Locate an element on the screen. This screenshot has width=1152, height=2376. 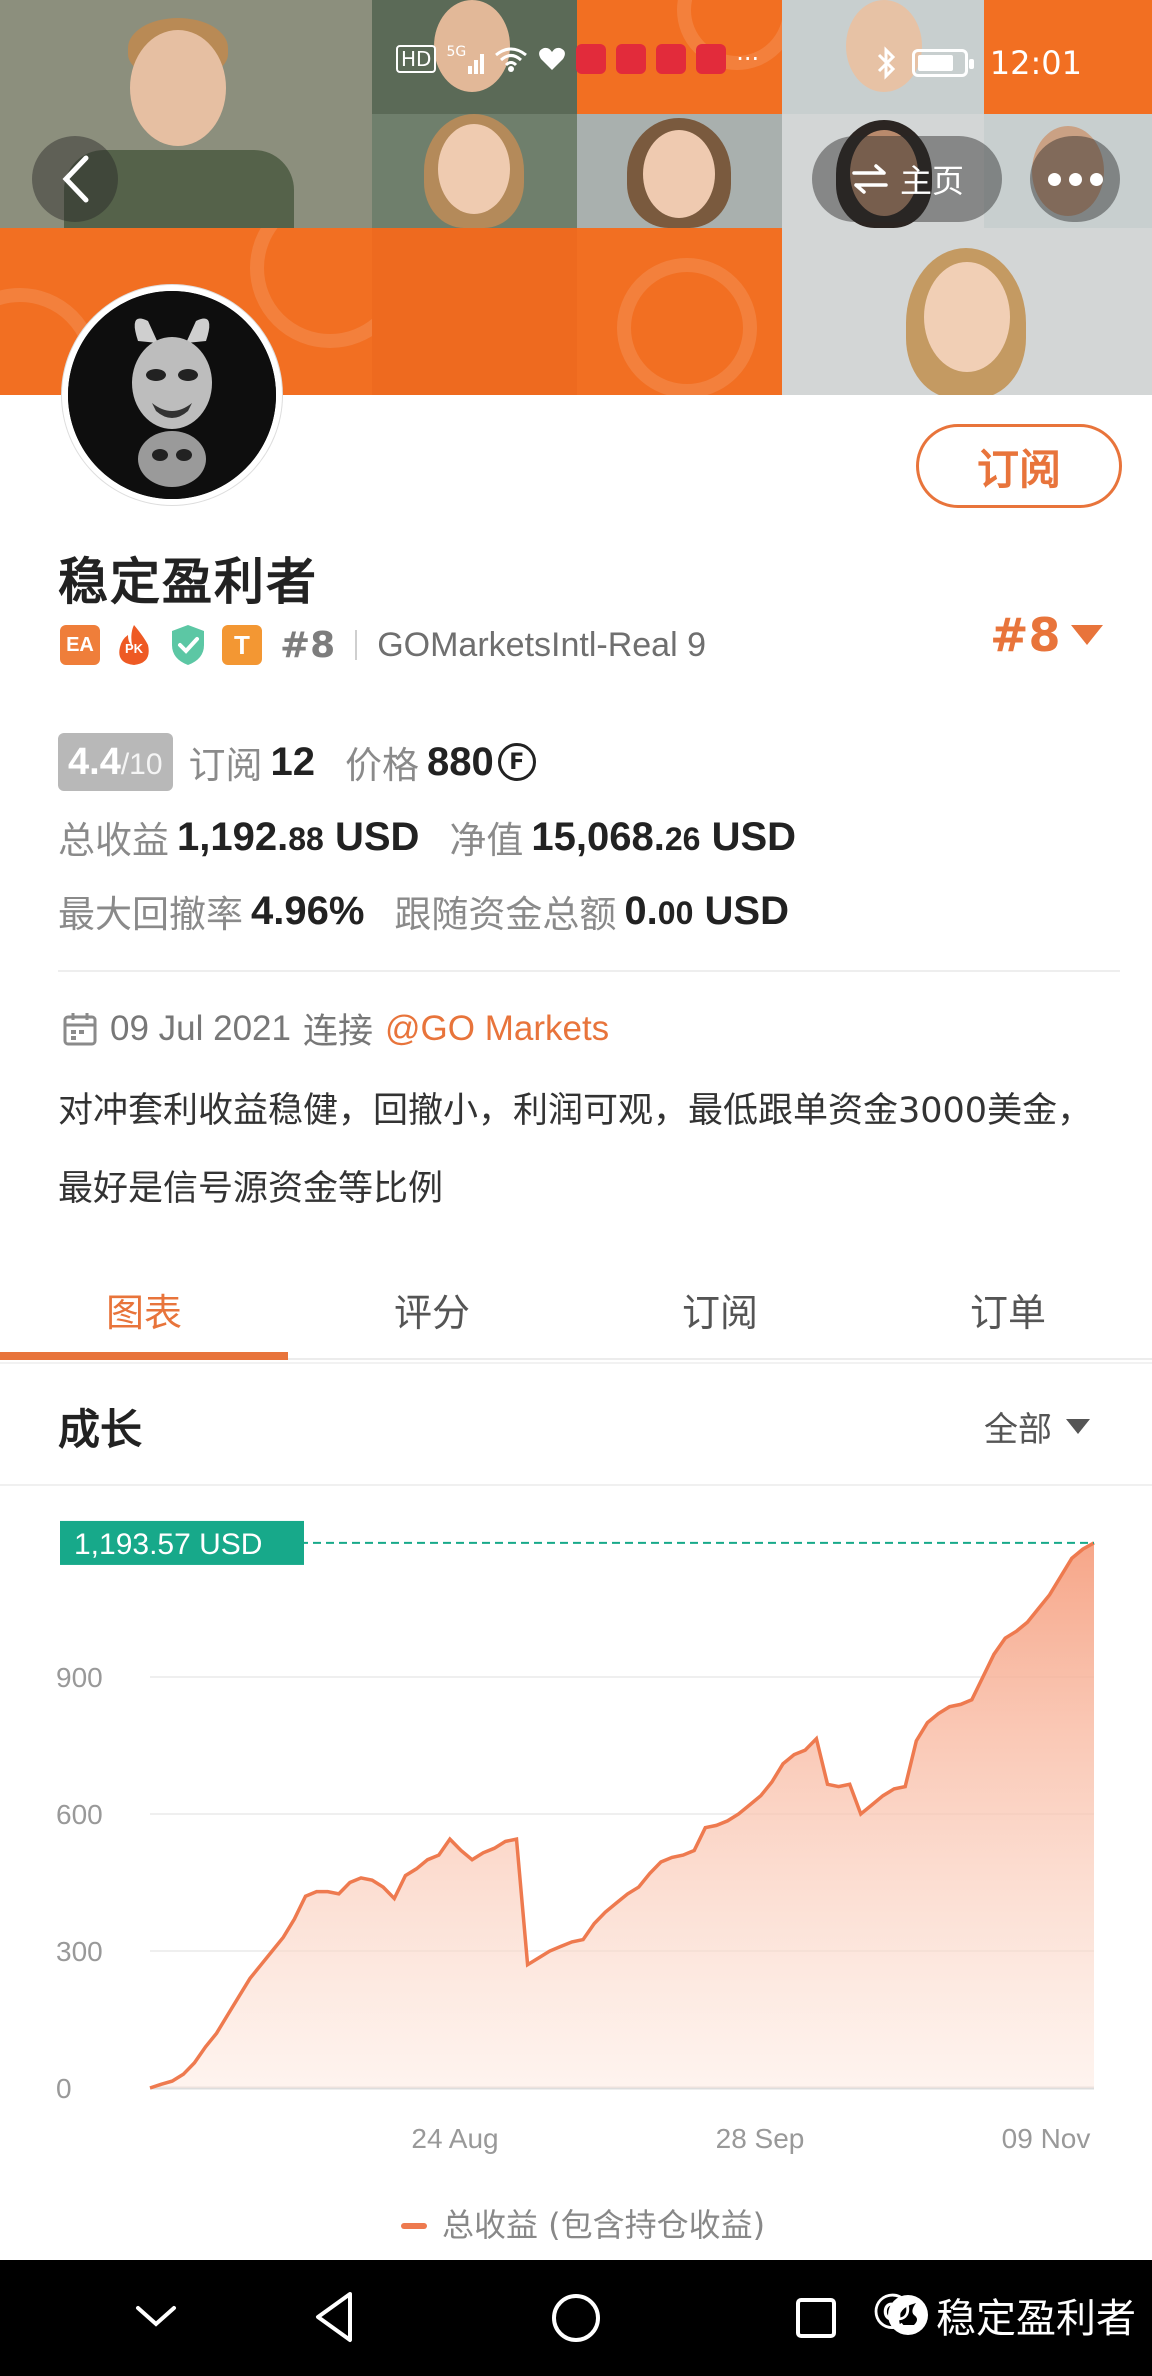
current-value-label: 1,193.57 USD is located at coordinates (168, 1544).